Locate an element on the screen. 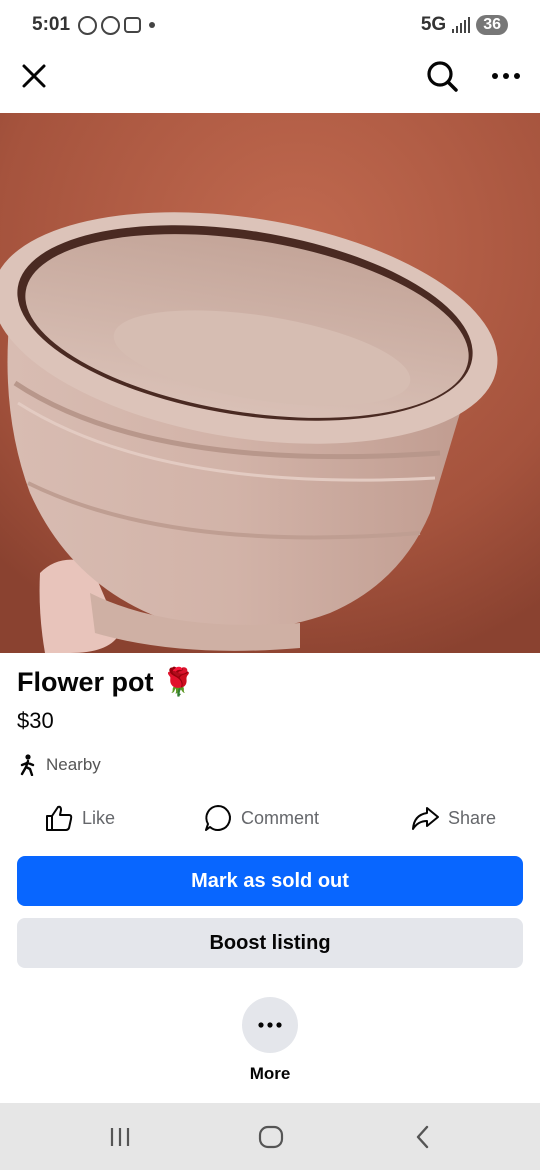 This screenshot has width=540, height=1170. more-button is located at coordinates (270, 1025).